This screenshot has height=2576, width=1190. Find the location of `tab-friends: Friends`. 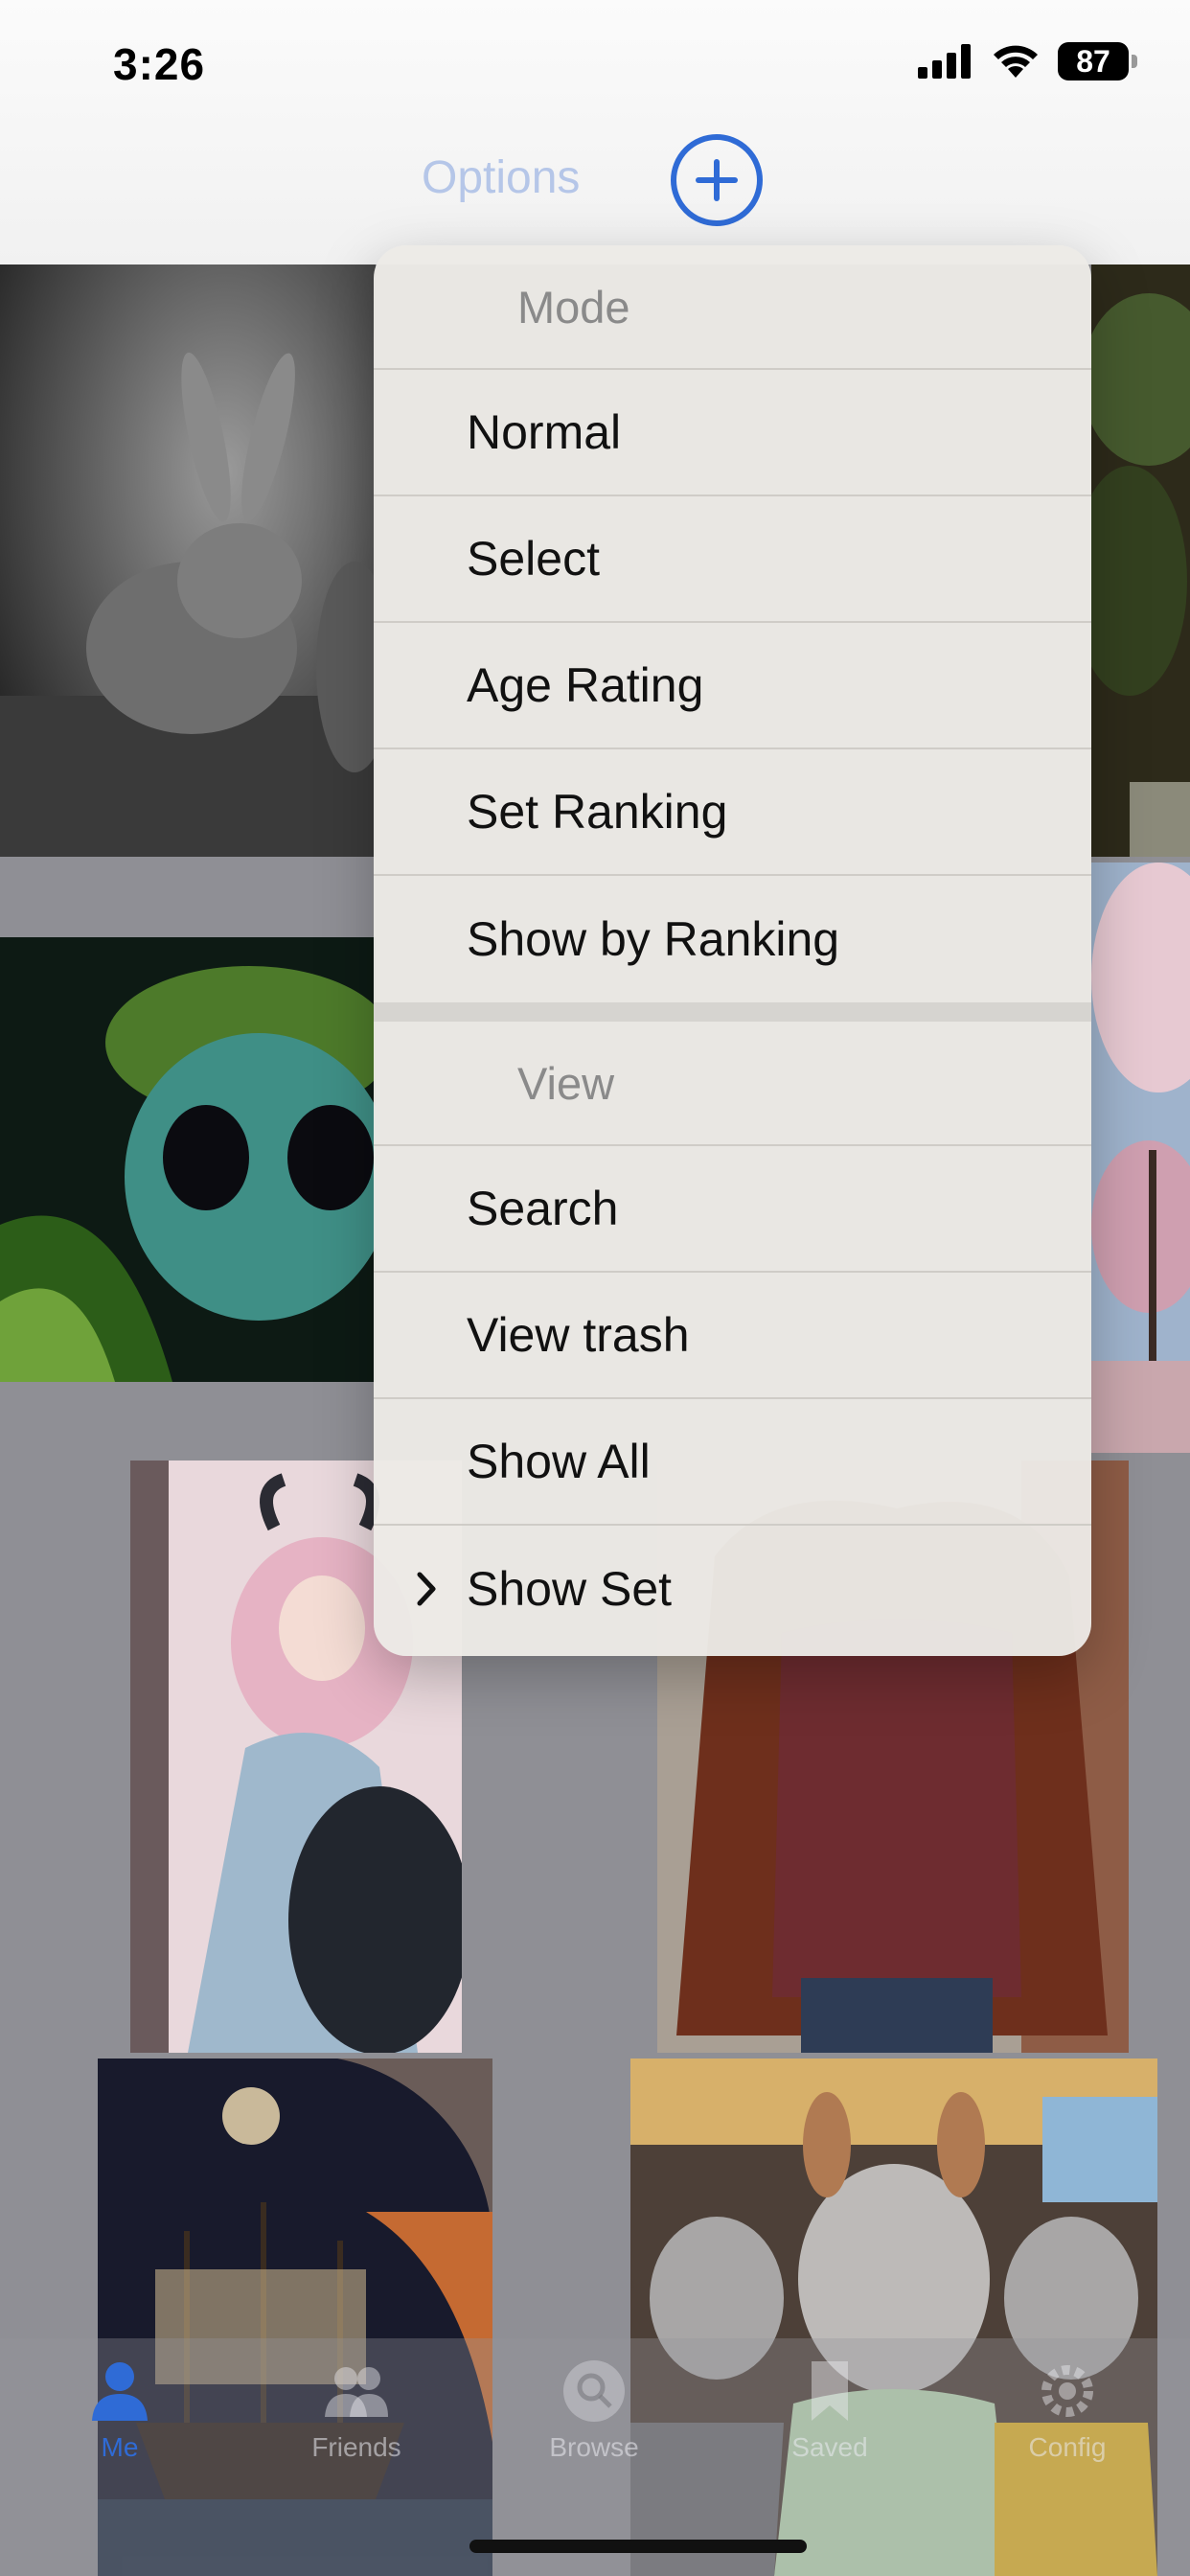

tab-friends: Friends is located at coordinates (357, 2410).